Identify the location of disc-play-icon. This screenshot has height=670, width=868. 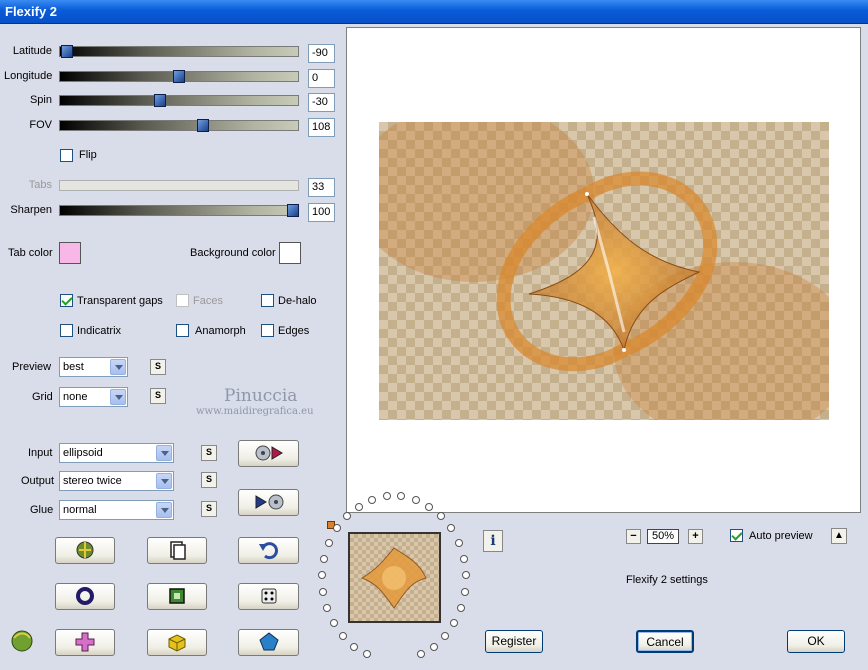
(269, 453).